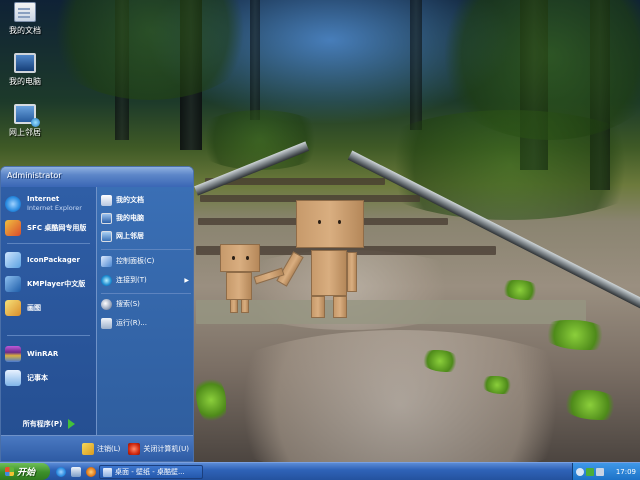 The width and height of the screenshot is (640, 480). What do you see at coordinates (42, 424) in the screenshot?
I see `all-programs-label: 所有程序(P)` at bounding box center [42, 424].